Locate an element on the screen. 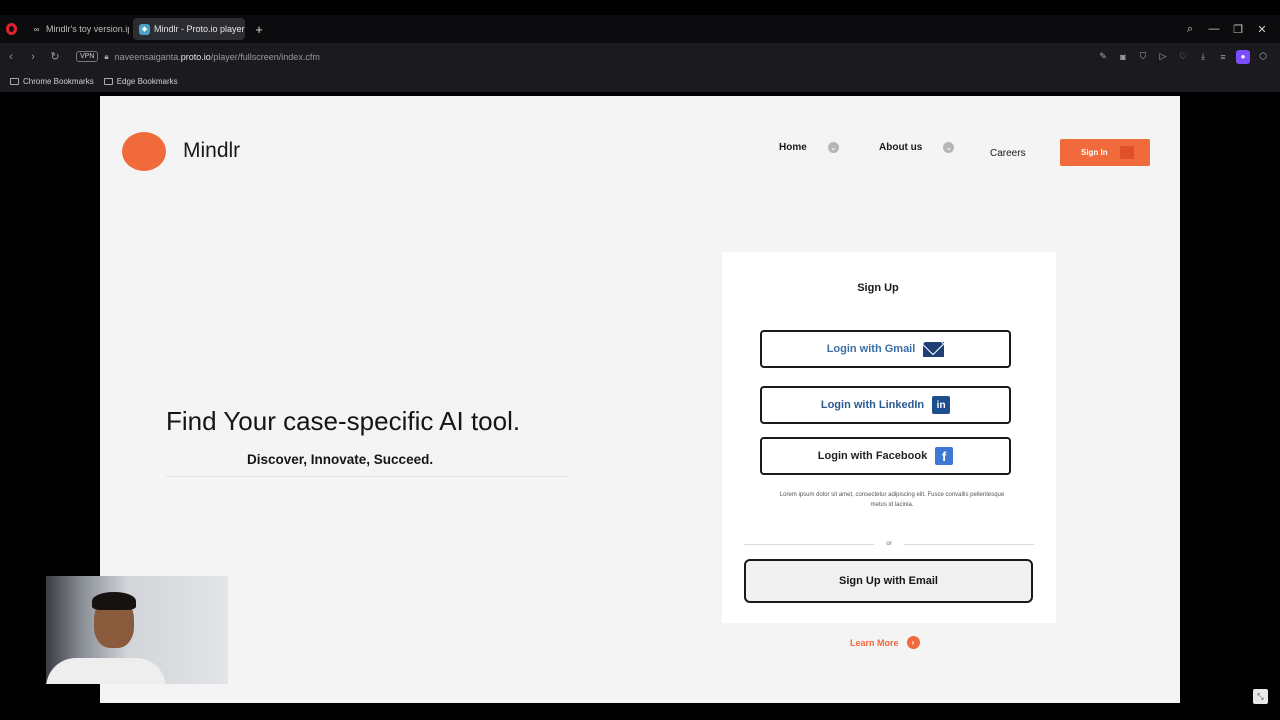 Image resolution: width=1280 pixels, height=720 pixels. login-gmail-button: Login with Gmail is located at coordinates (885, 349).